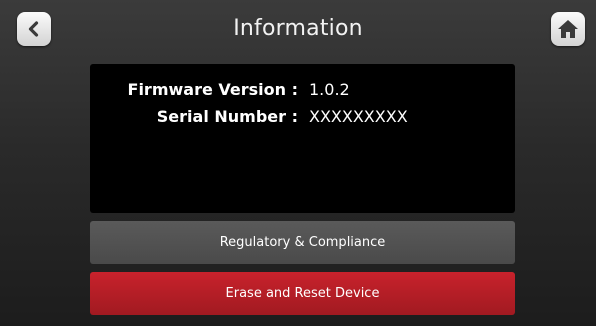 The height and width of the screenshot is (331, 596). What do you see at coordinates (227, 116) in the screenshot?
I see `serial-number-label: Serial Number :` at bounding box center [227, 116].